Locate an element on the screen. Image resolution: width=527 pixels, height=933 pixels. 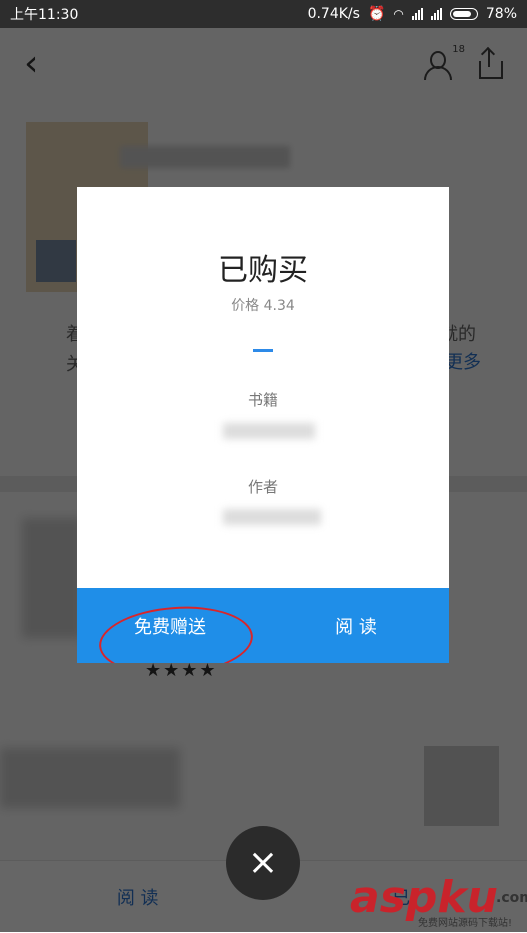
close-icon: × is located at coordinates (263, 862).